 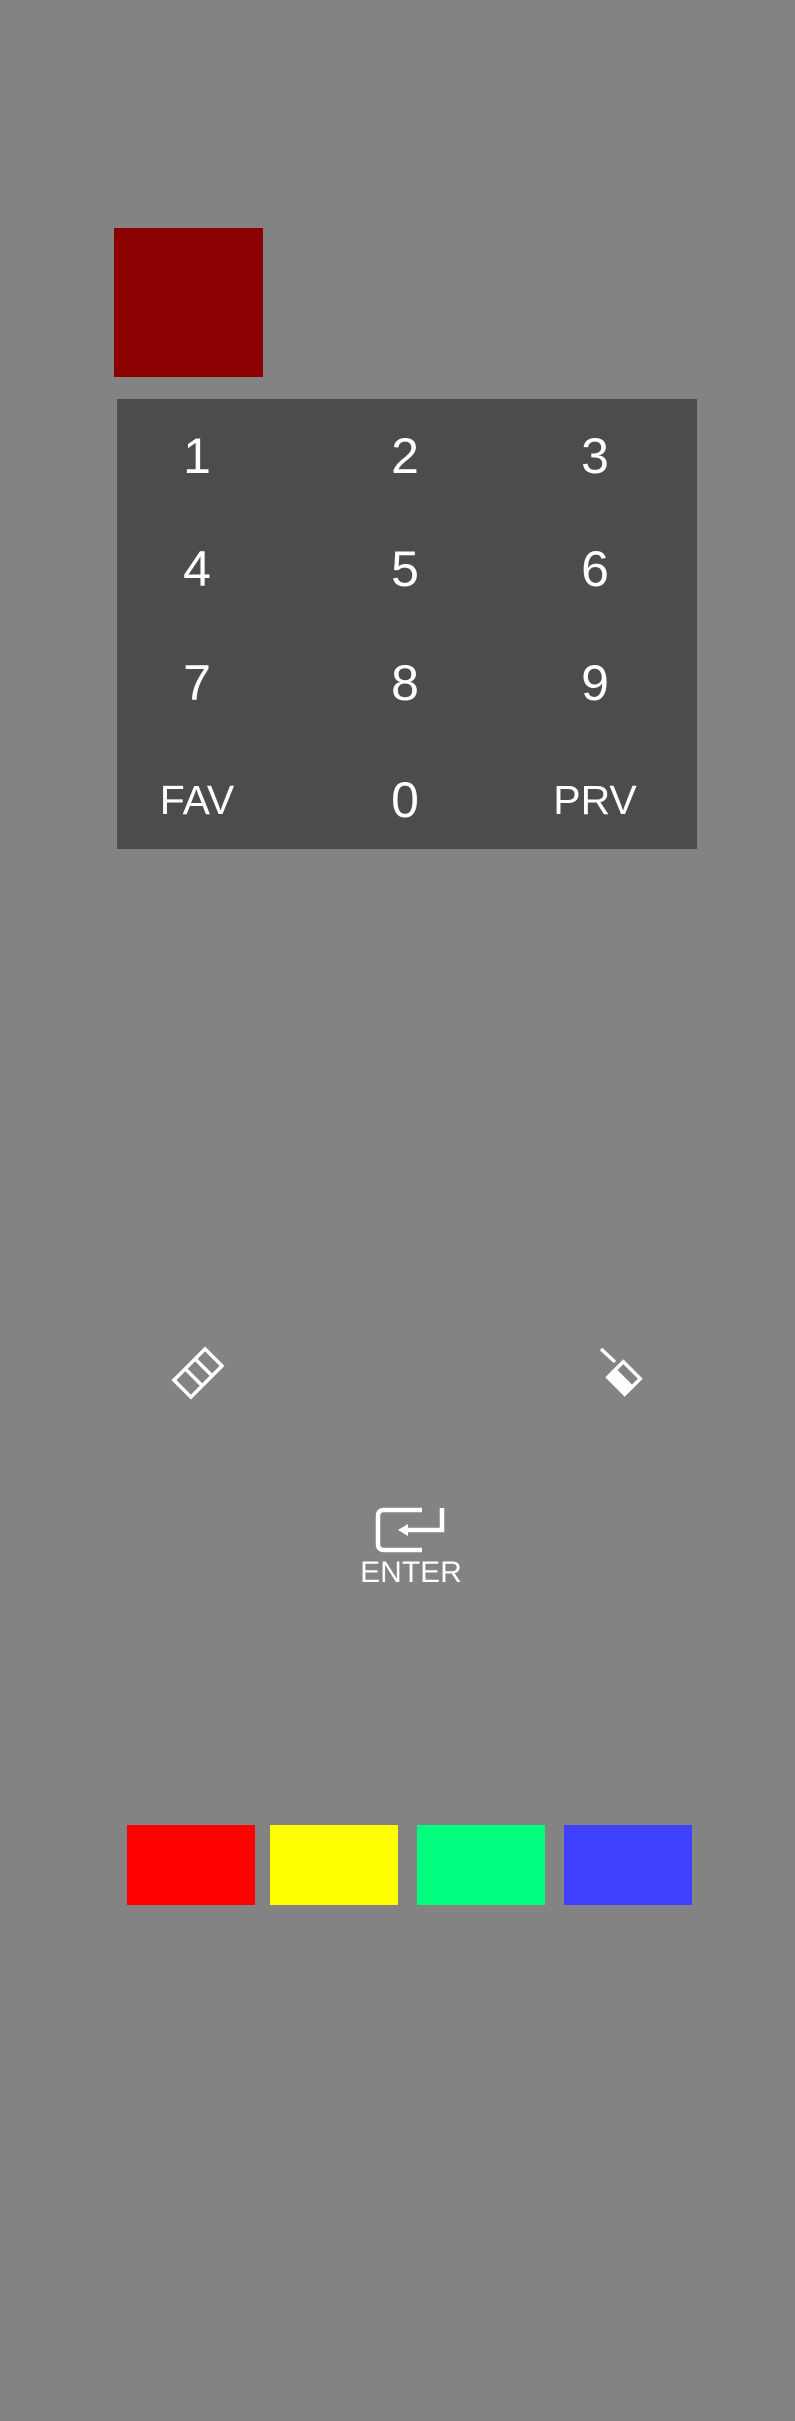 I want to click on enter-button: ENTER, so click(x=411, y=1546).